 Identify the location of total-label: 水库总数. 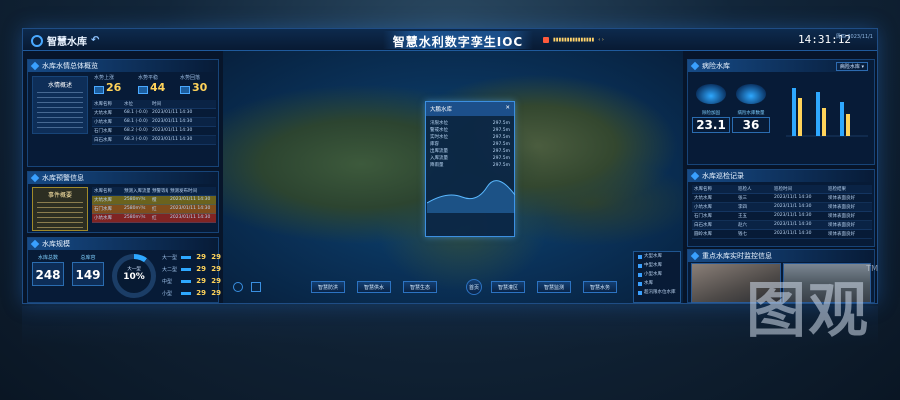
(47, 258).